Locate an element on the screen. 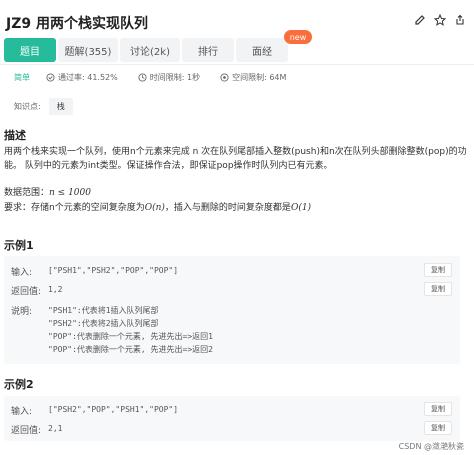  explain-label: 说明: is located at coordinates (22, 312).